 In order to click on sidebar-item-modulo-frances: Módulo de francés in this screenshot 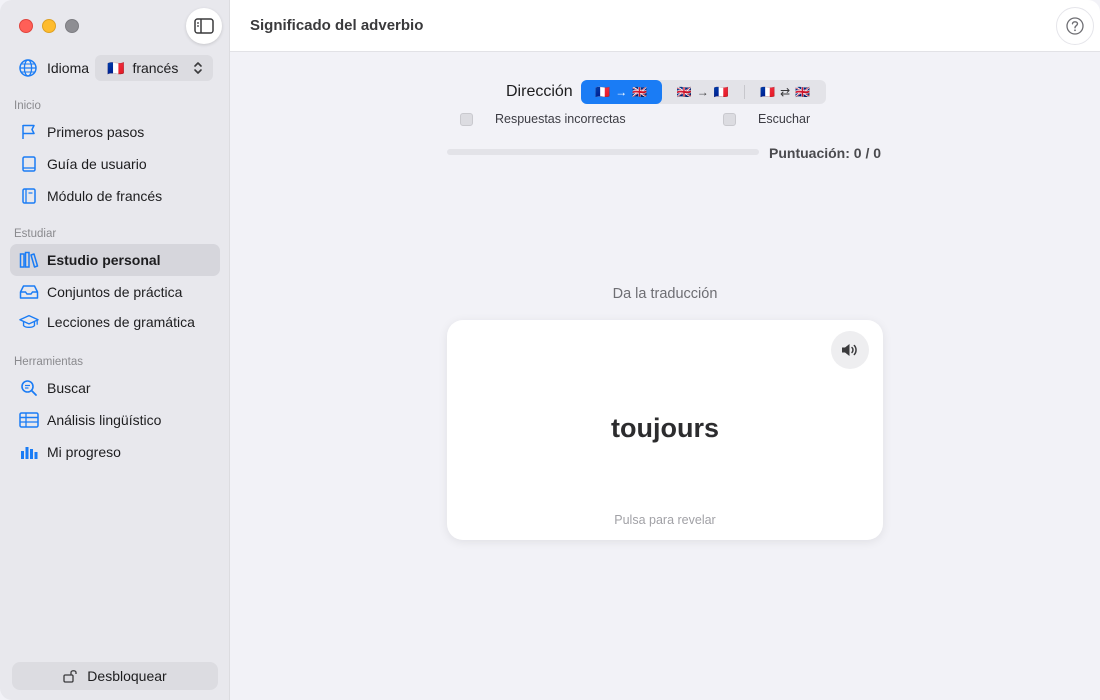, I will do `click(115, 196)`.